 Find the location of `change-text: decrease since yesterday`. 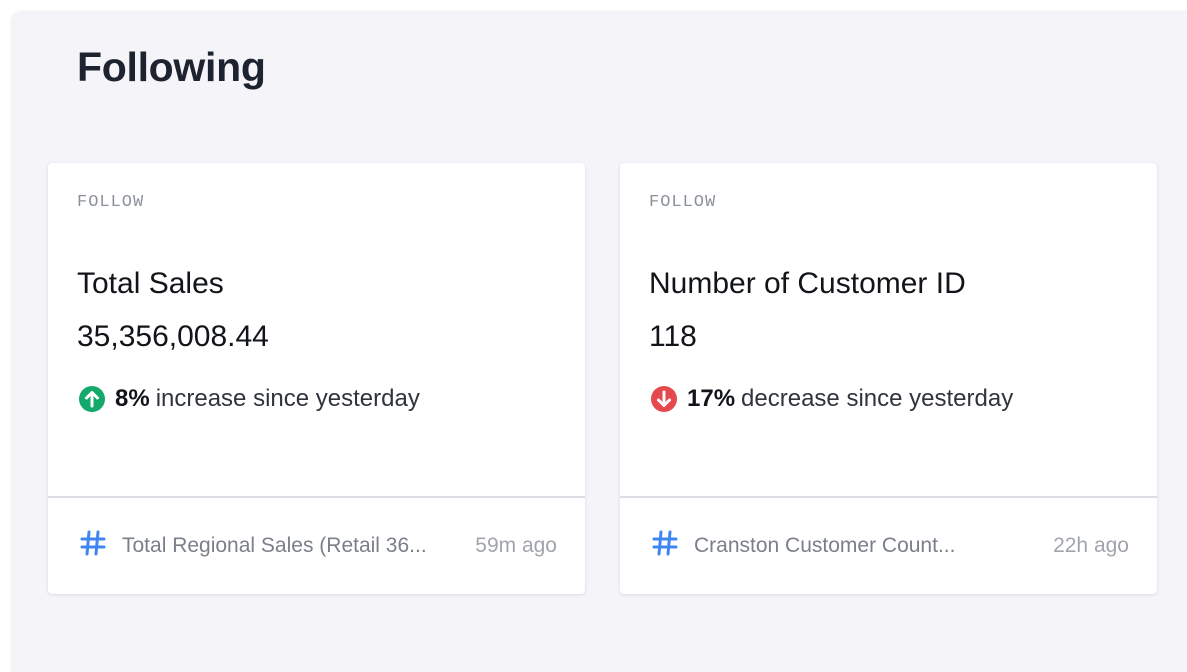

change-text: decrease since yesterday is located at coordinates (877, 398).